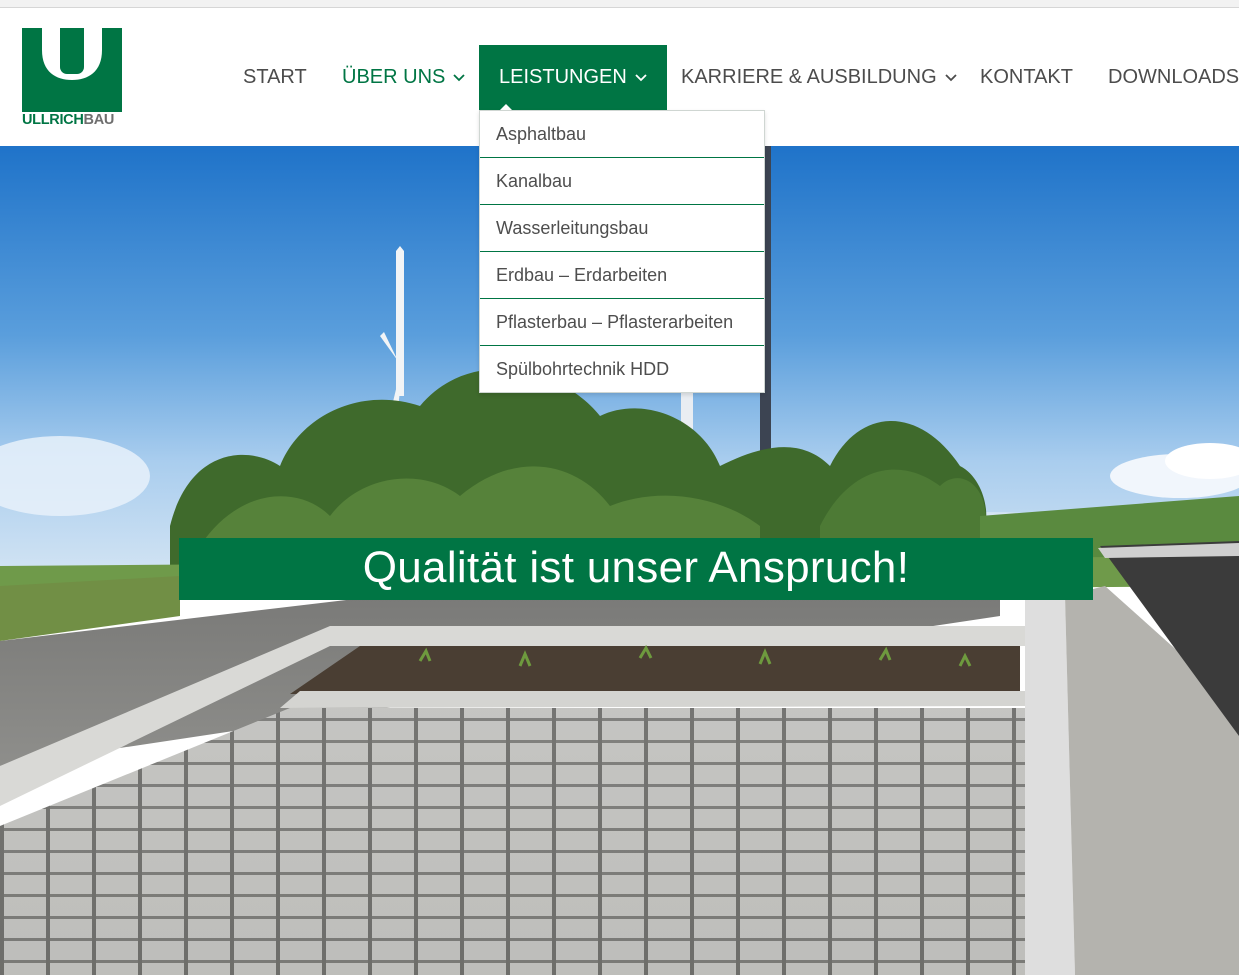 This screenshot has width=1239, height=975. I want to click on submenu-item-wasserleitungsbau: Wasserleitungsbau, so click(622, 228).